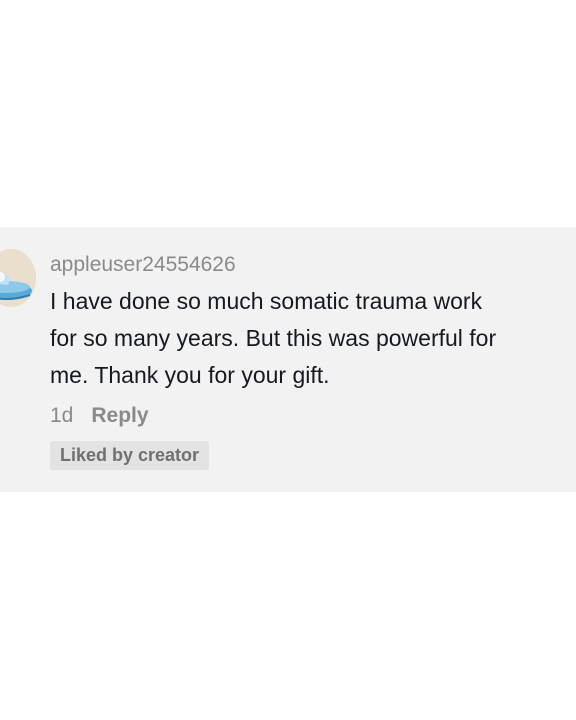  I want to click on comment-meta-row: 1d Reply, so click(99, 416).